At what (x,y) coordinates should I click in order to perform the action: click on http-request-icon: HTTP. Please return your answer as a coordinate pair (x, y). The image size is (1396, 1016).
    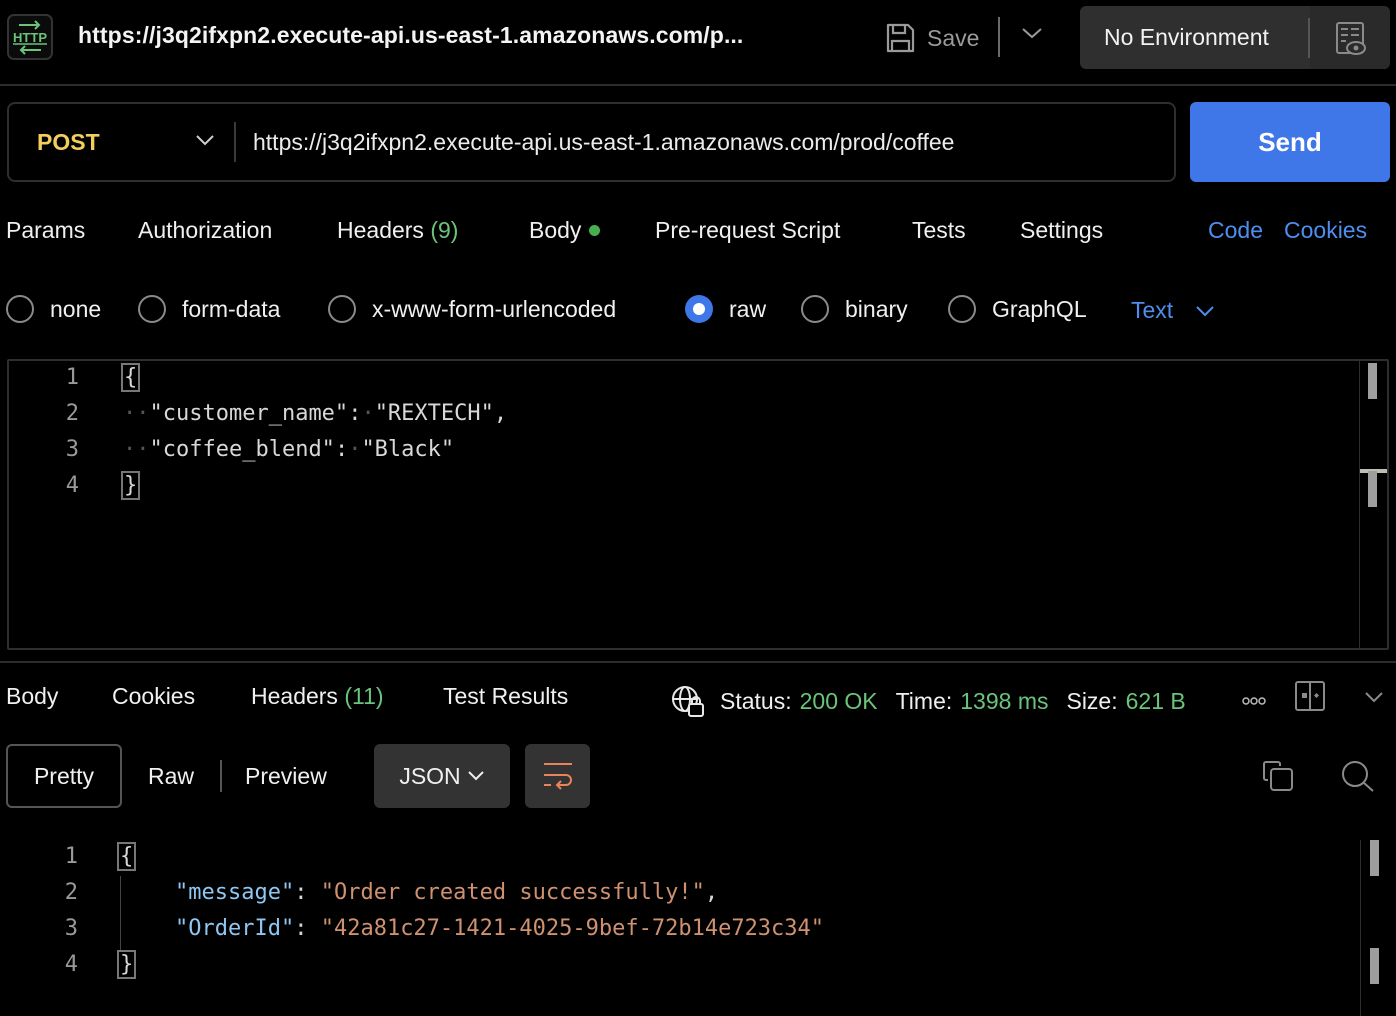
    Looking at the image, I should click on (30, 37).